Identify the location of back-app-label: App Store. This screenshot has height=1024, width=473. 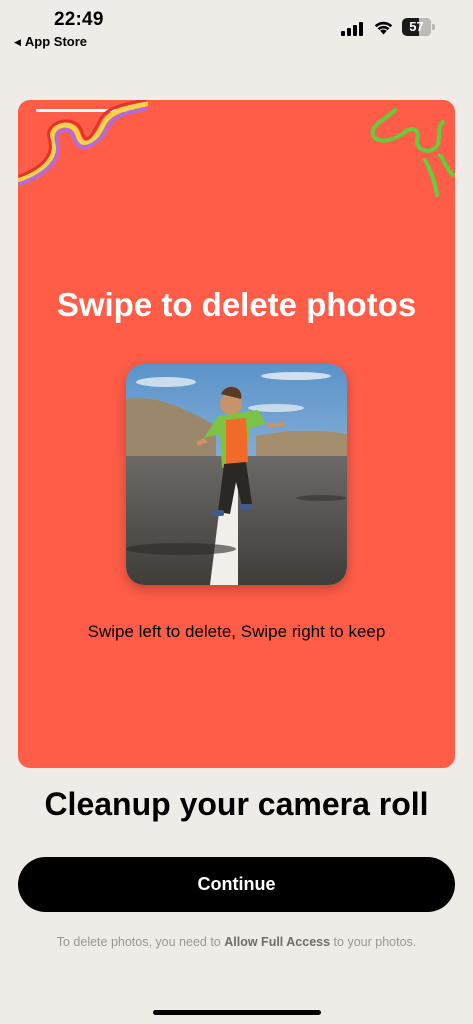
(56, 41).